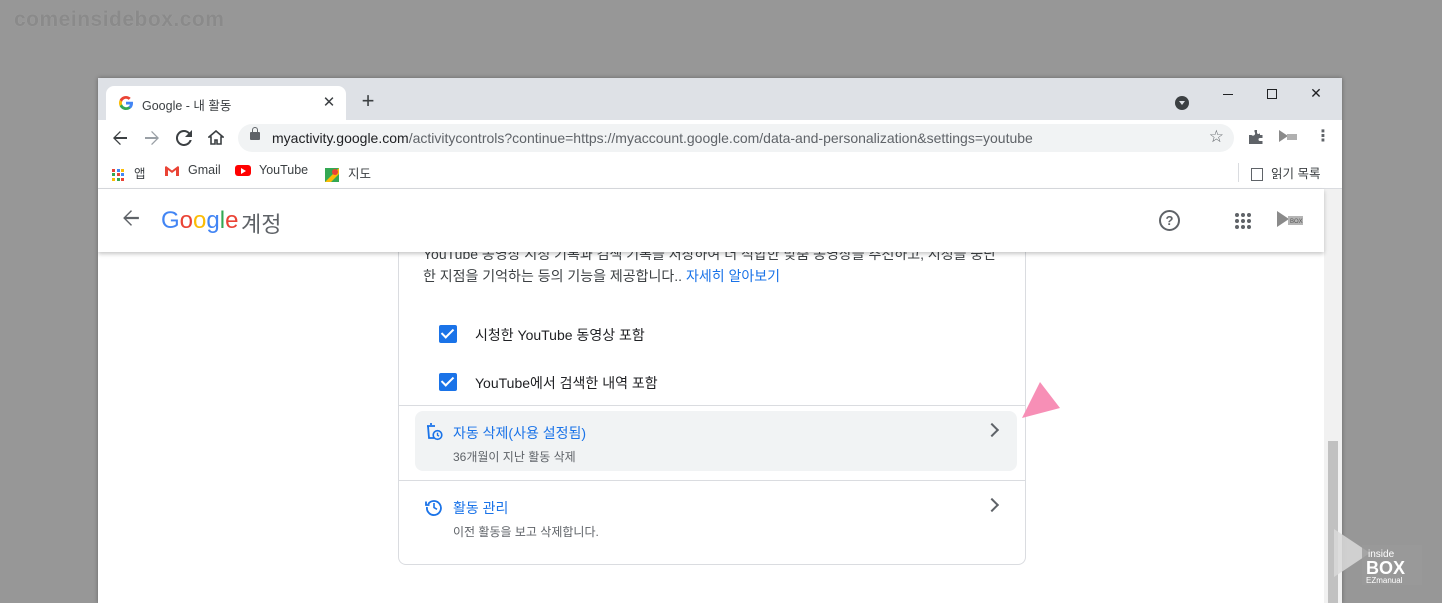 The width and height of the screenshot is (1442, 603). I want to click on history-icon, so click(433, 508).